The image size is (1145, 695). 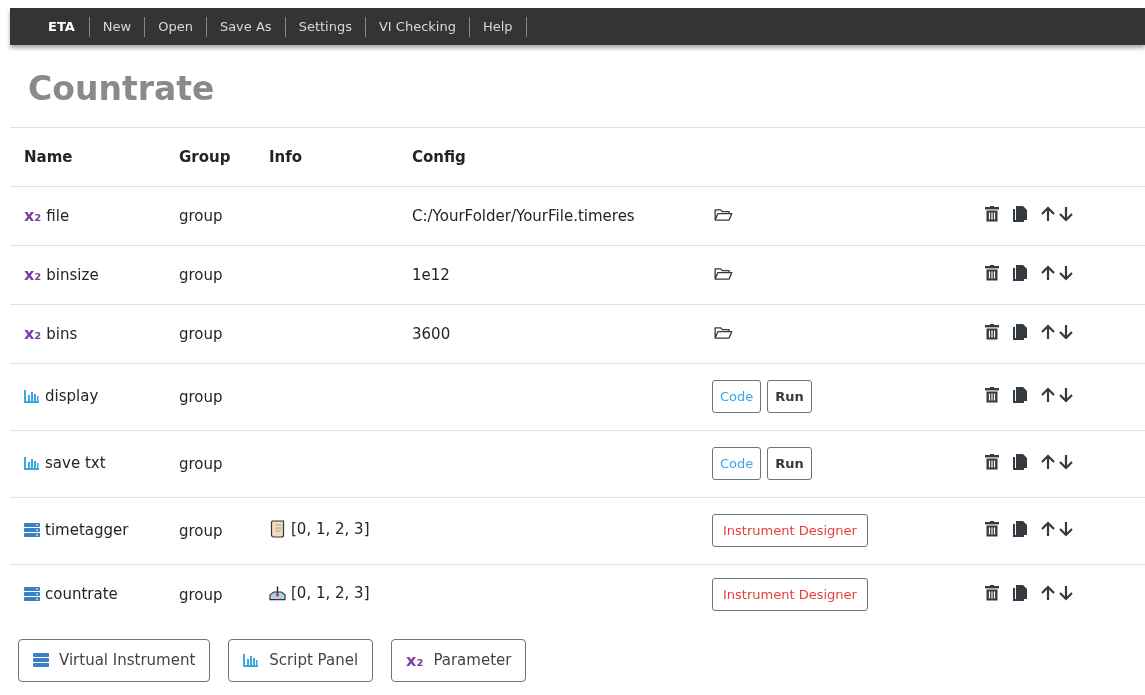 What do you see at coordinates (114, 660) in the screenshot?
I see `add-button: Virtual Instrument` at bounding box center [114, 660].